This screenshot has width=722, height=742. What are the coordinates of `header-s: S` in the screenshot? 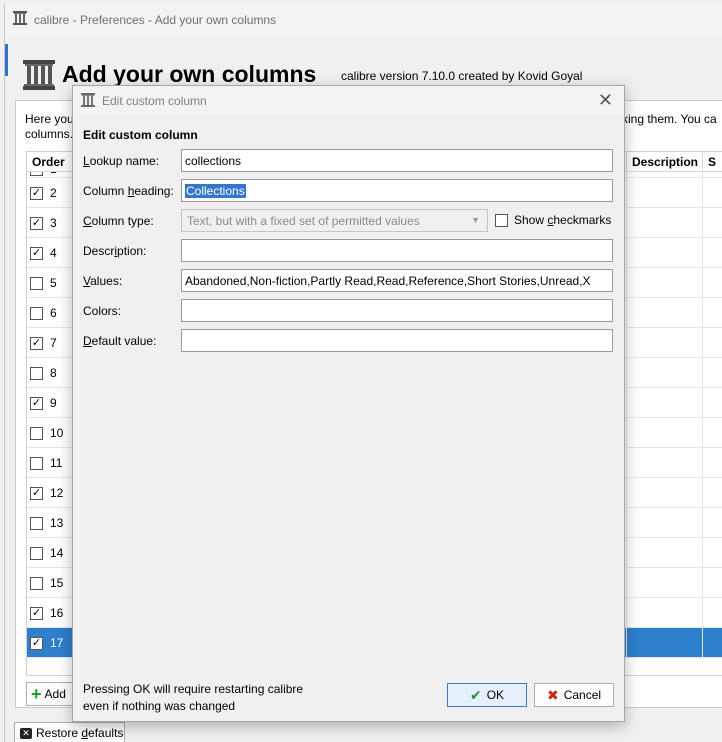 It's located at (712, 162).